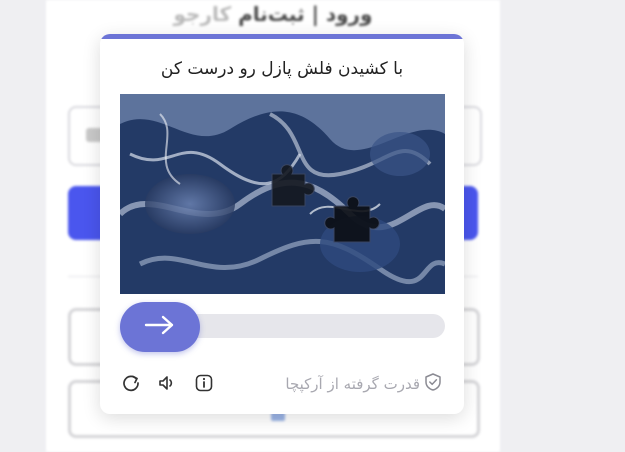 This screenshot has width=625, height=452. What do you see at coordinates (282, 69) in the screenshot?
I see `captcha-title: با کشیدن فلش پازل رو درست کن` at bounding box center [282, 69].